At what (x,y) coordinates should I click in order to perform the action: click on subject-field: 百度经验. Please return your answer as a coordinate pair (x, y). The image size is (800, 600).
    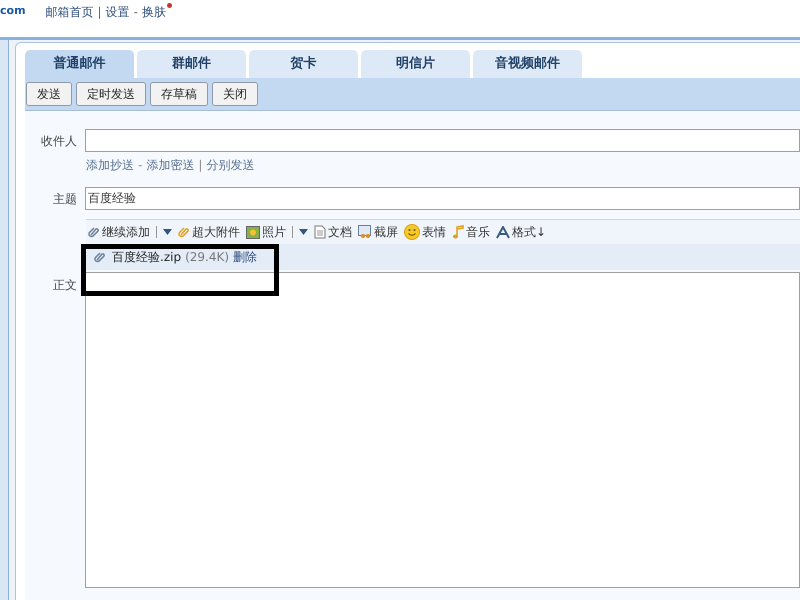
    Looking at the image, I should click on (442, 198).